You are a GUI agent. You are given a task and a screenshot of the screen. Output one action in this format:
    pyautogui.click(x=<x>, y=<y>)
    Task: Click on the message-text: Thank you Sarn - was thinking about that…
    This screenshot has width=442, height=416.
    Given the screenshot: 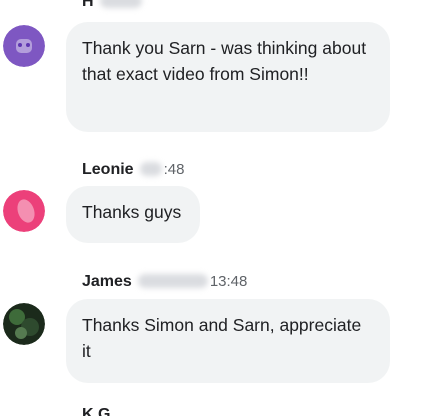 What is the action you would take?
    pyautogui.click(x=224, y=61)
    